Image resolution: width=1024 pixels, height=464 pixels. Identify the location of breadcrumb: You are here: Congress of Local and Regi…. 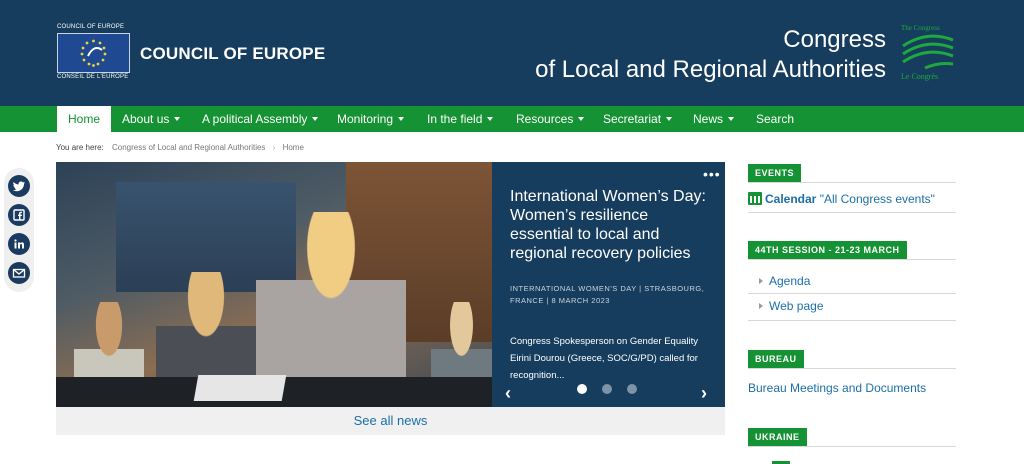
(180, 147).